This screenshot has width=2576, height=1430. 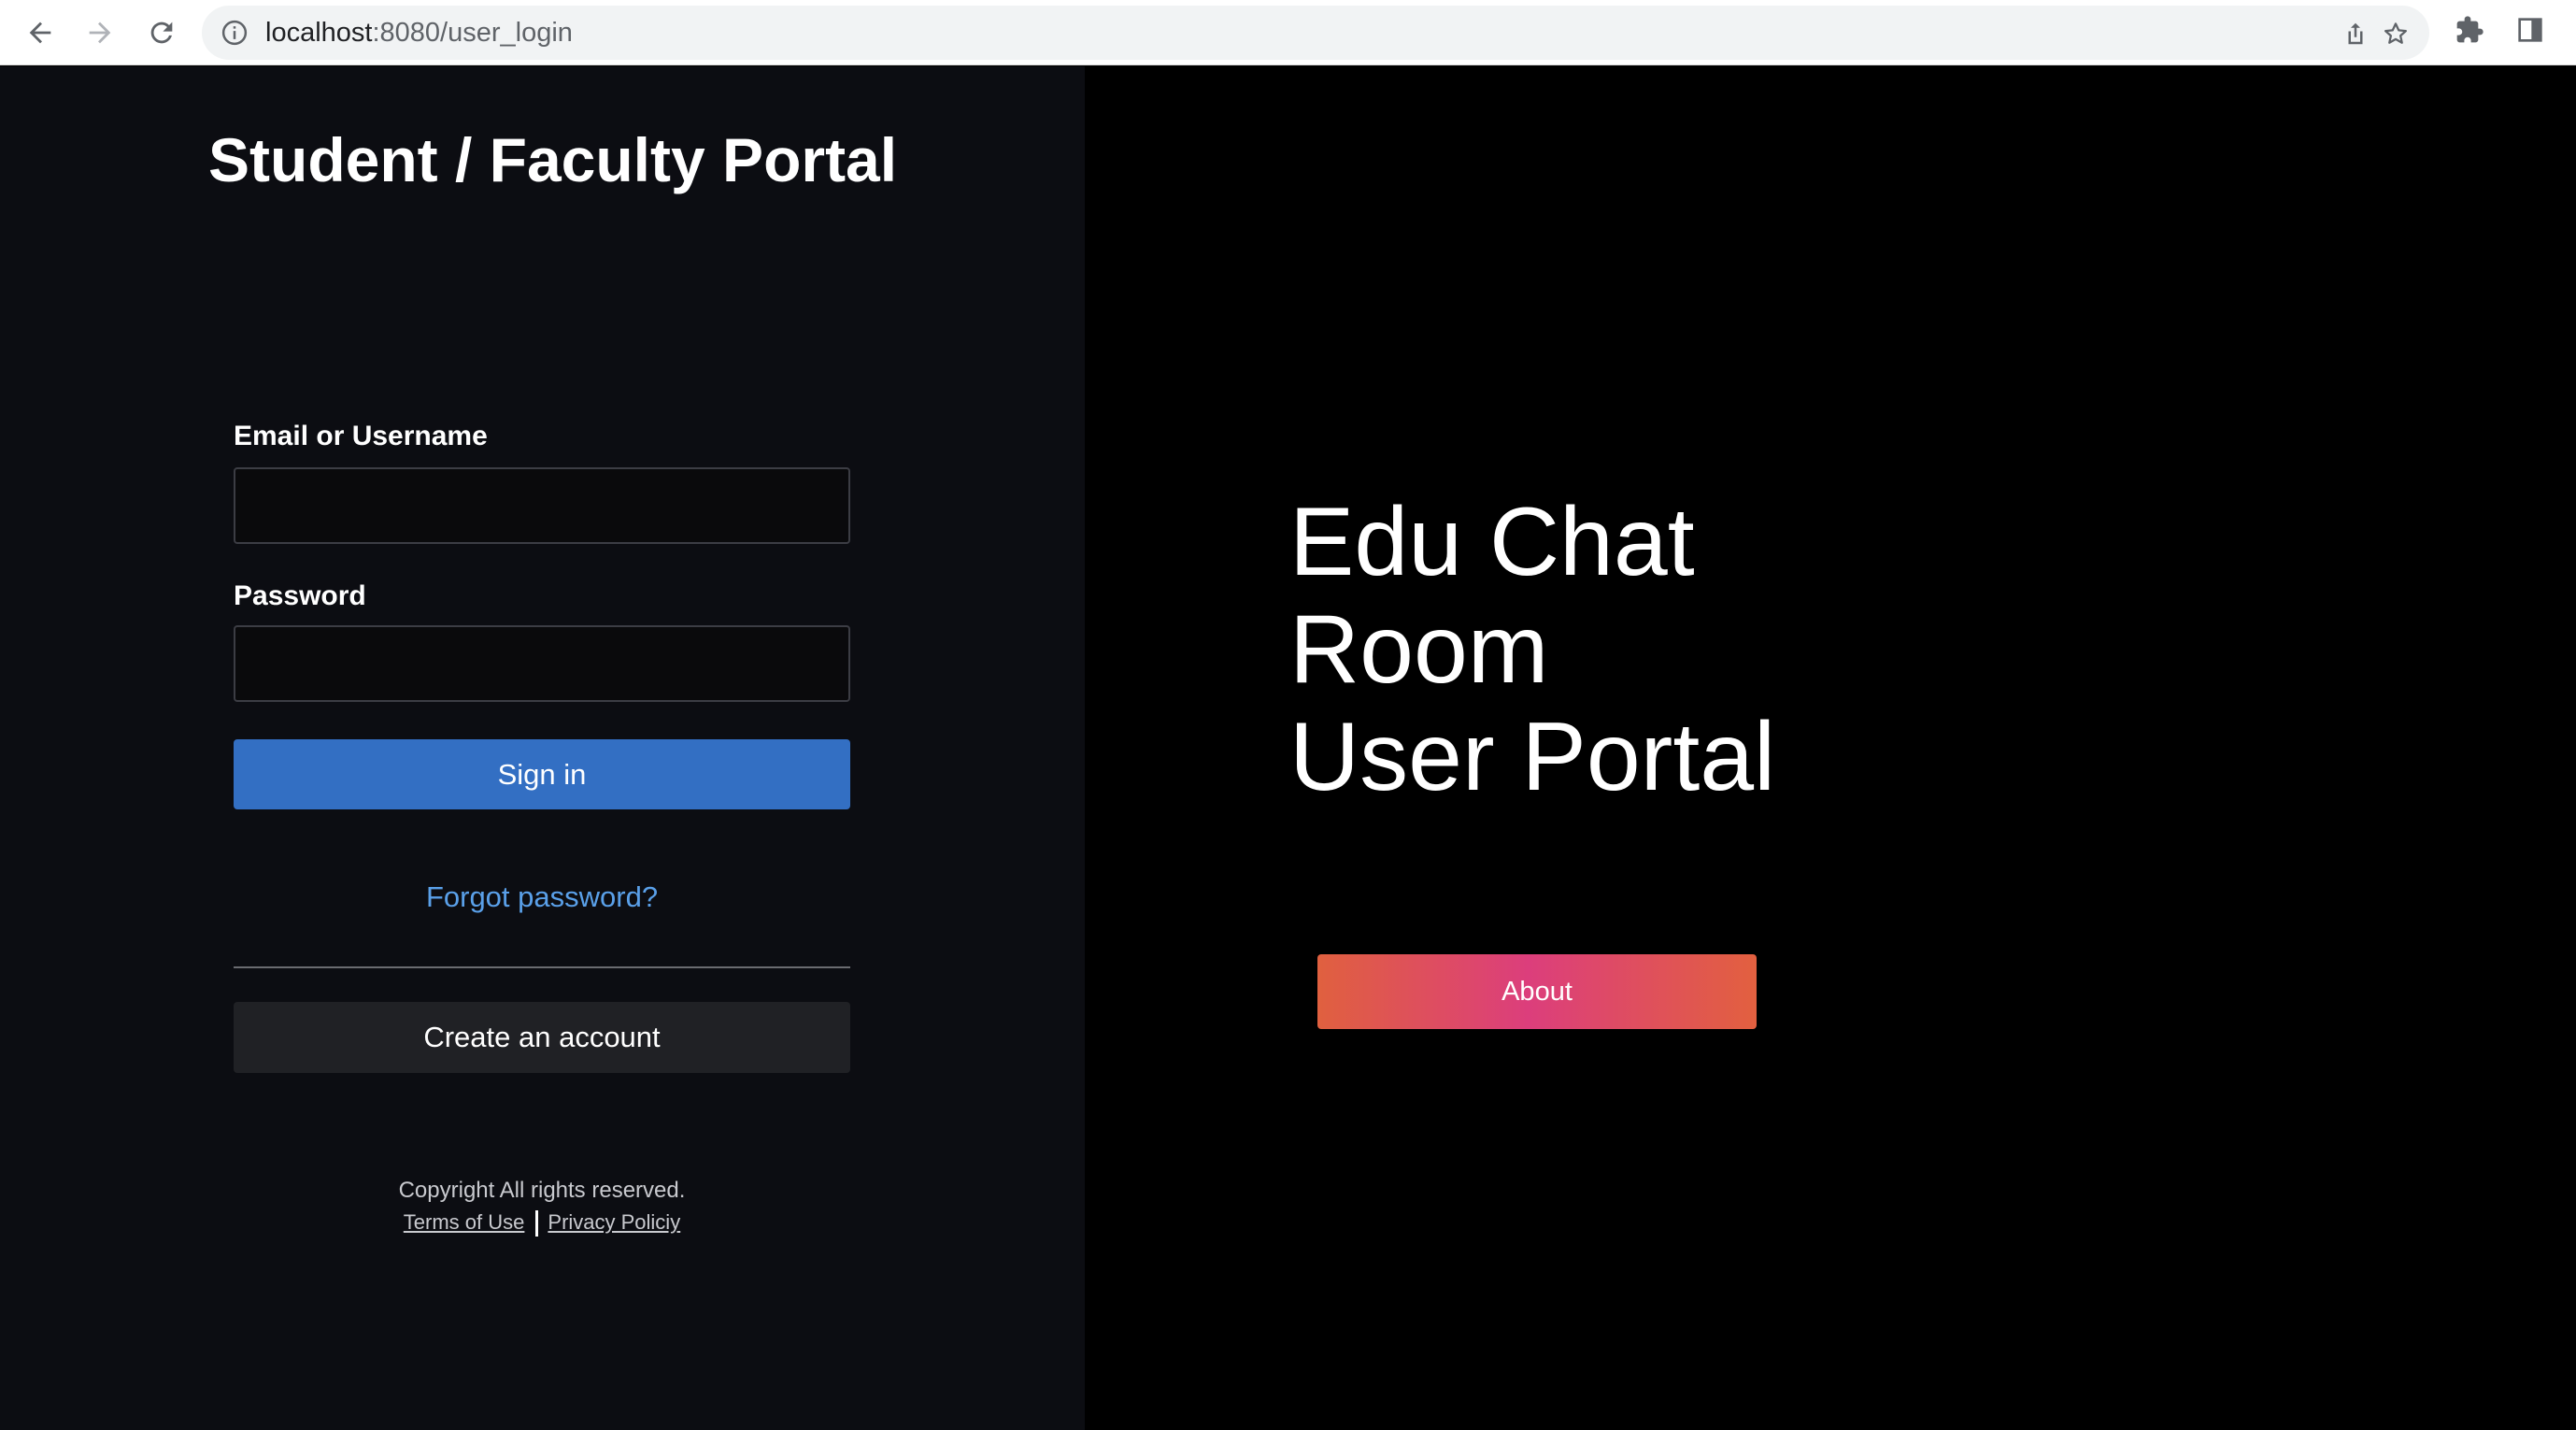 What do you see at coordinates (2396, 34) in the screenshot?
I see `bookmark-star-icon` at bounding box center [2396, 34].